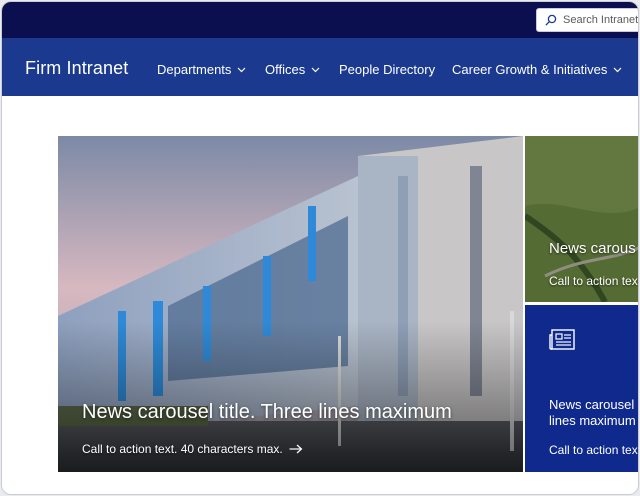 Image resolution: width=640 pixels, height=496 pixels. Describe the element at coordinates (267, 412) in the screenshot. I see `hero-title: News carousel title. Three lines maximum` at that location.